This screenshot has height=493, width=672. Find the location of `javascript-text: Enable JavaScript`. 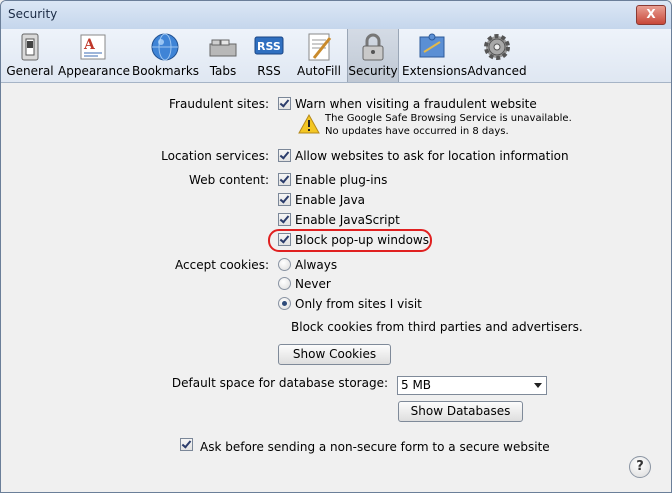

javascript-text: Enable JavaScript is located at coordinates (347, 220).